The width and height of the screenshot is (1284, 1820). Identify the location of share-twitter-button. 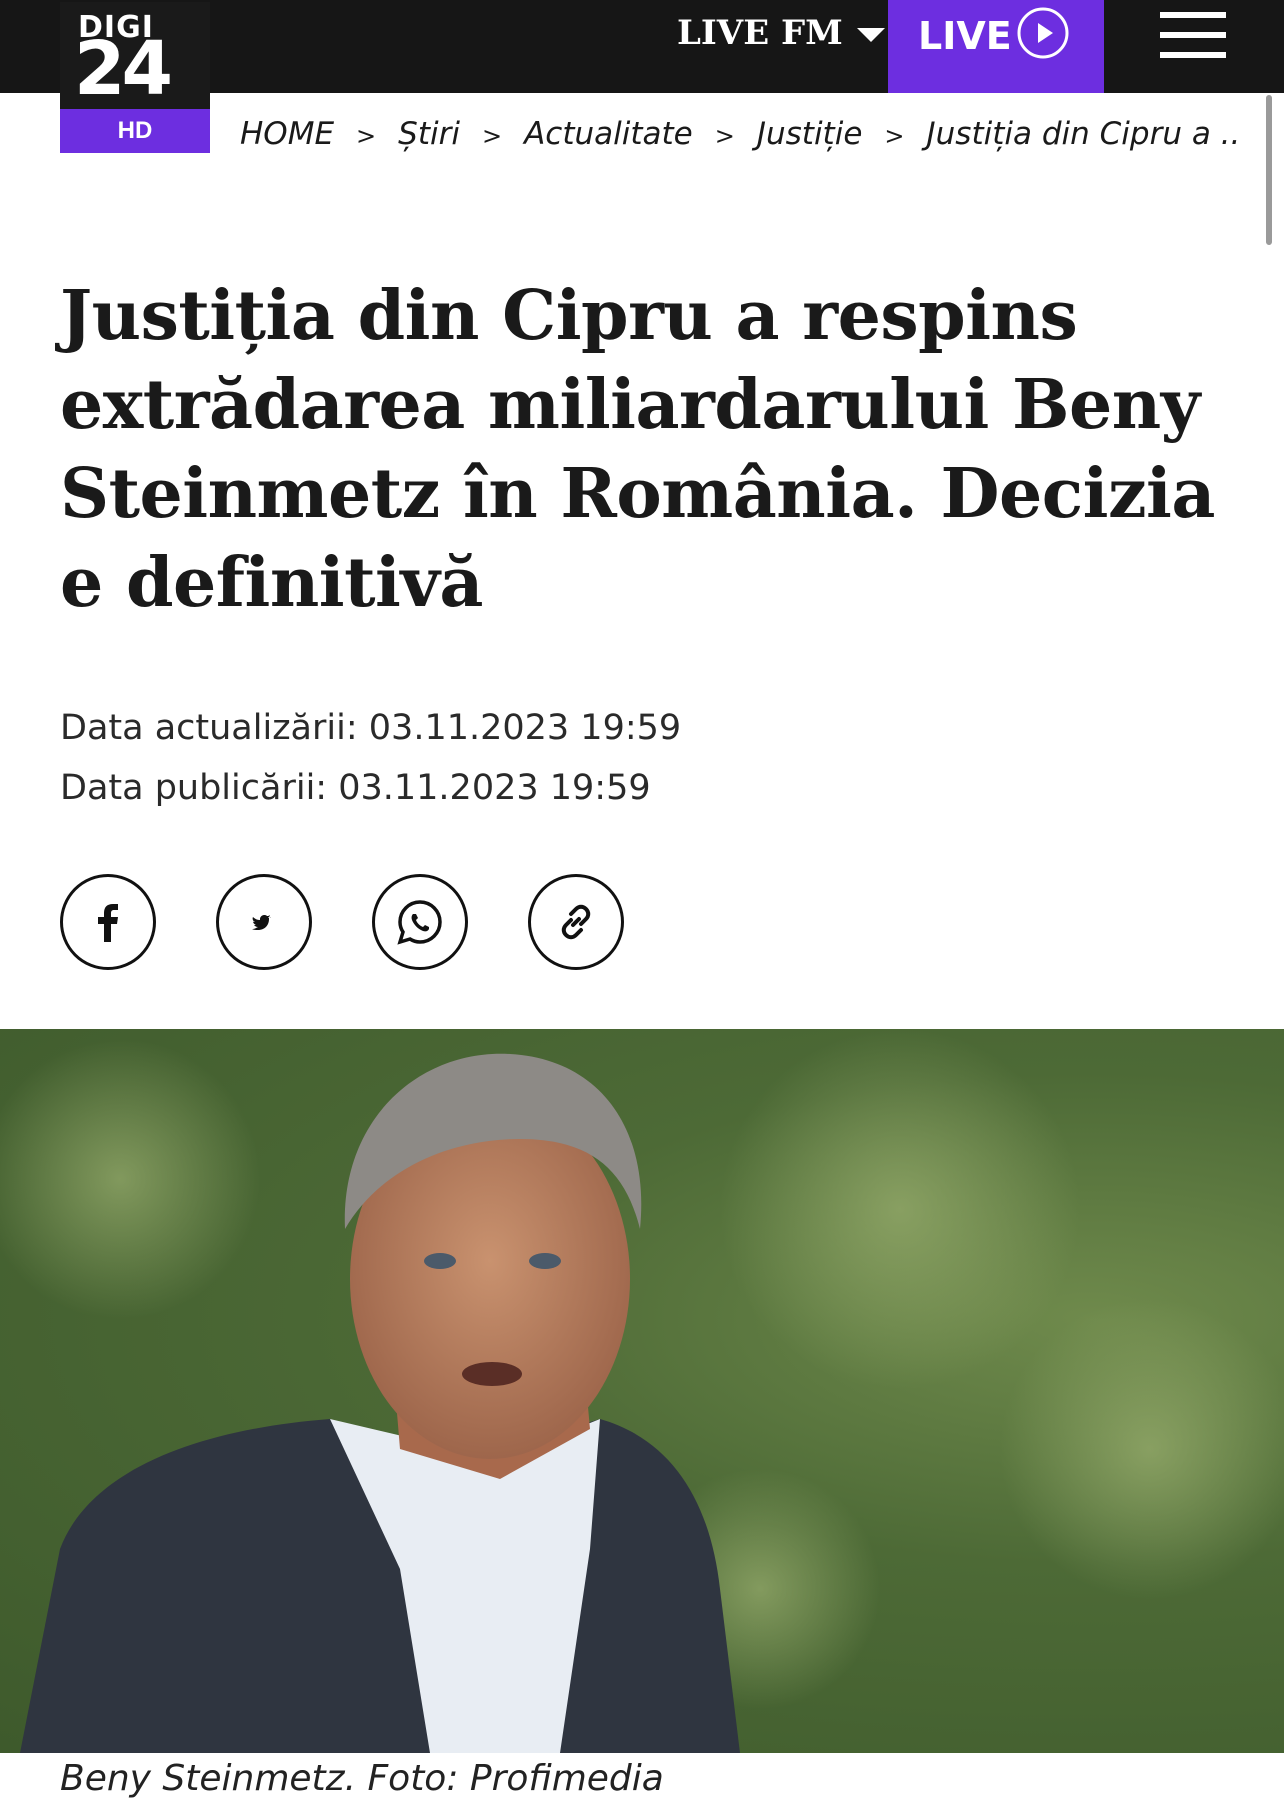
(264, 922).